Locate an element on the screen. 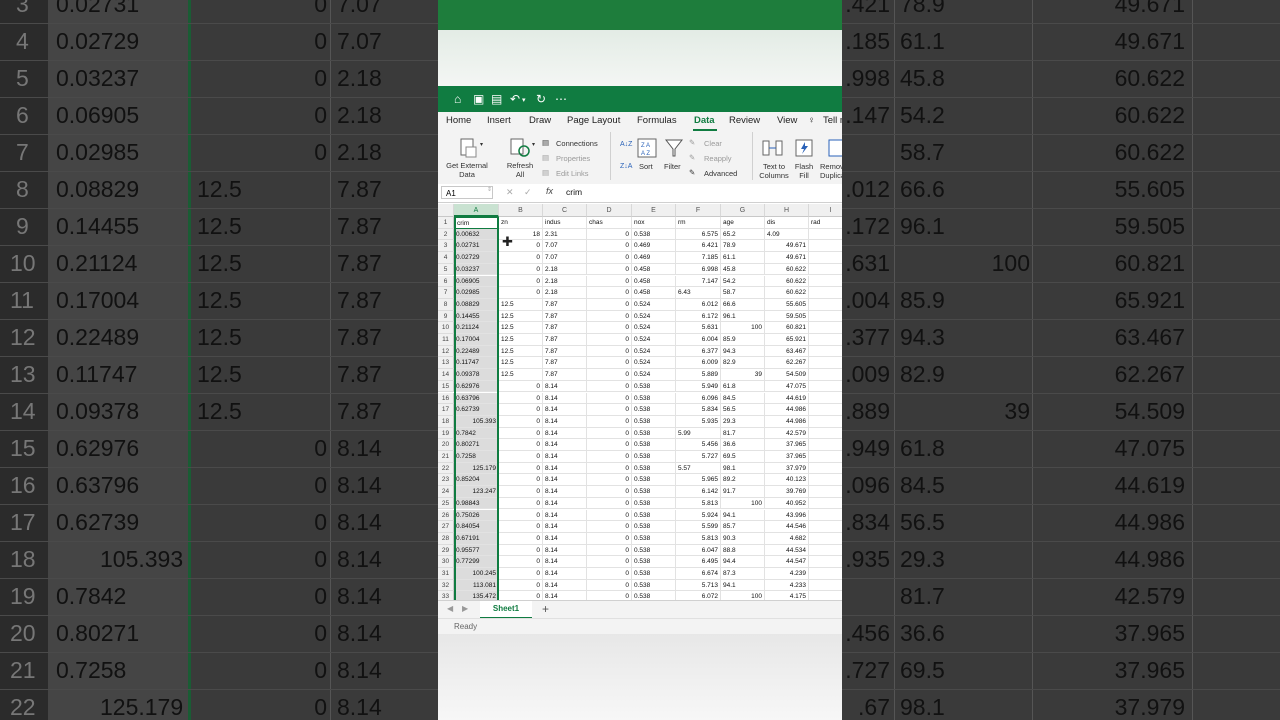 This screenshot has width=1280, height=720. cell-f11: 6.004 is located at coordinates (698, 340).